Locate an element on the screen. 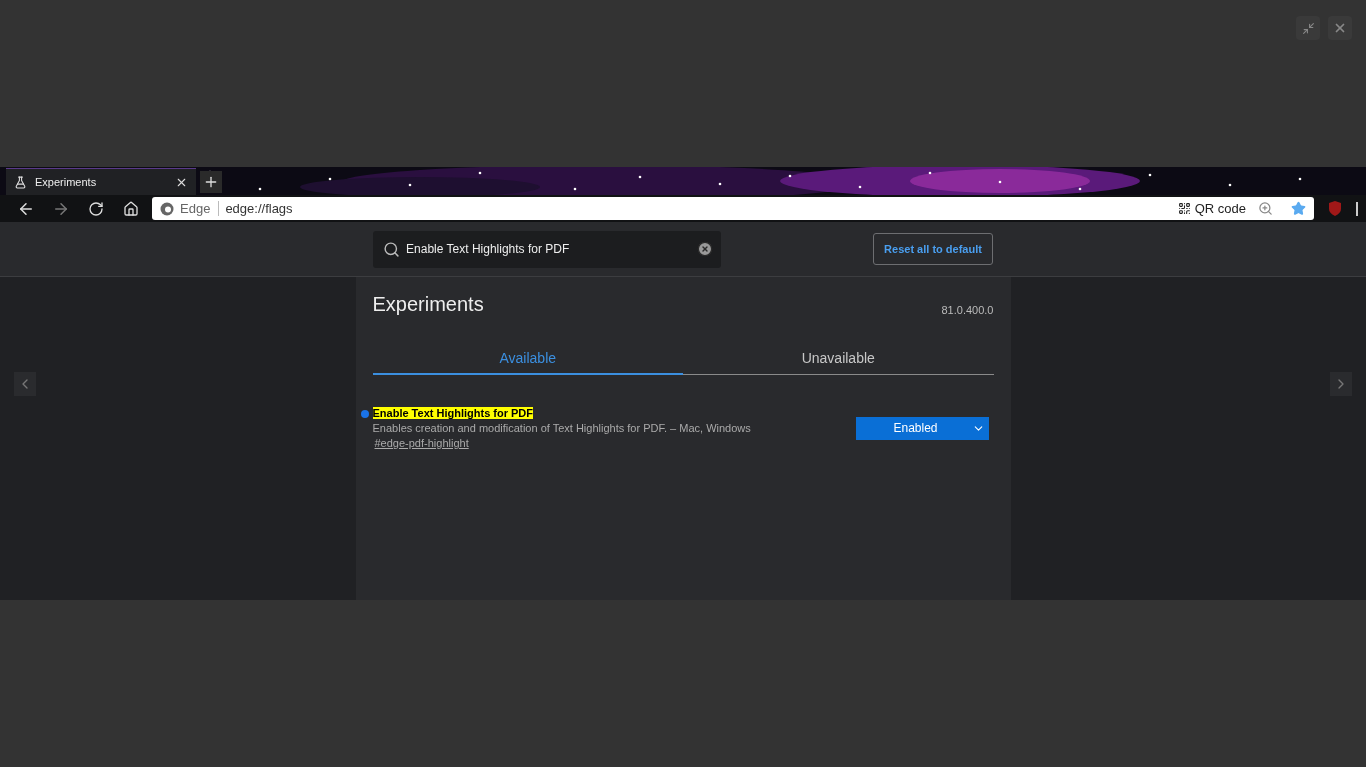  state-dropdown: Enabled is located at coordinates (922, 428).